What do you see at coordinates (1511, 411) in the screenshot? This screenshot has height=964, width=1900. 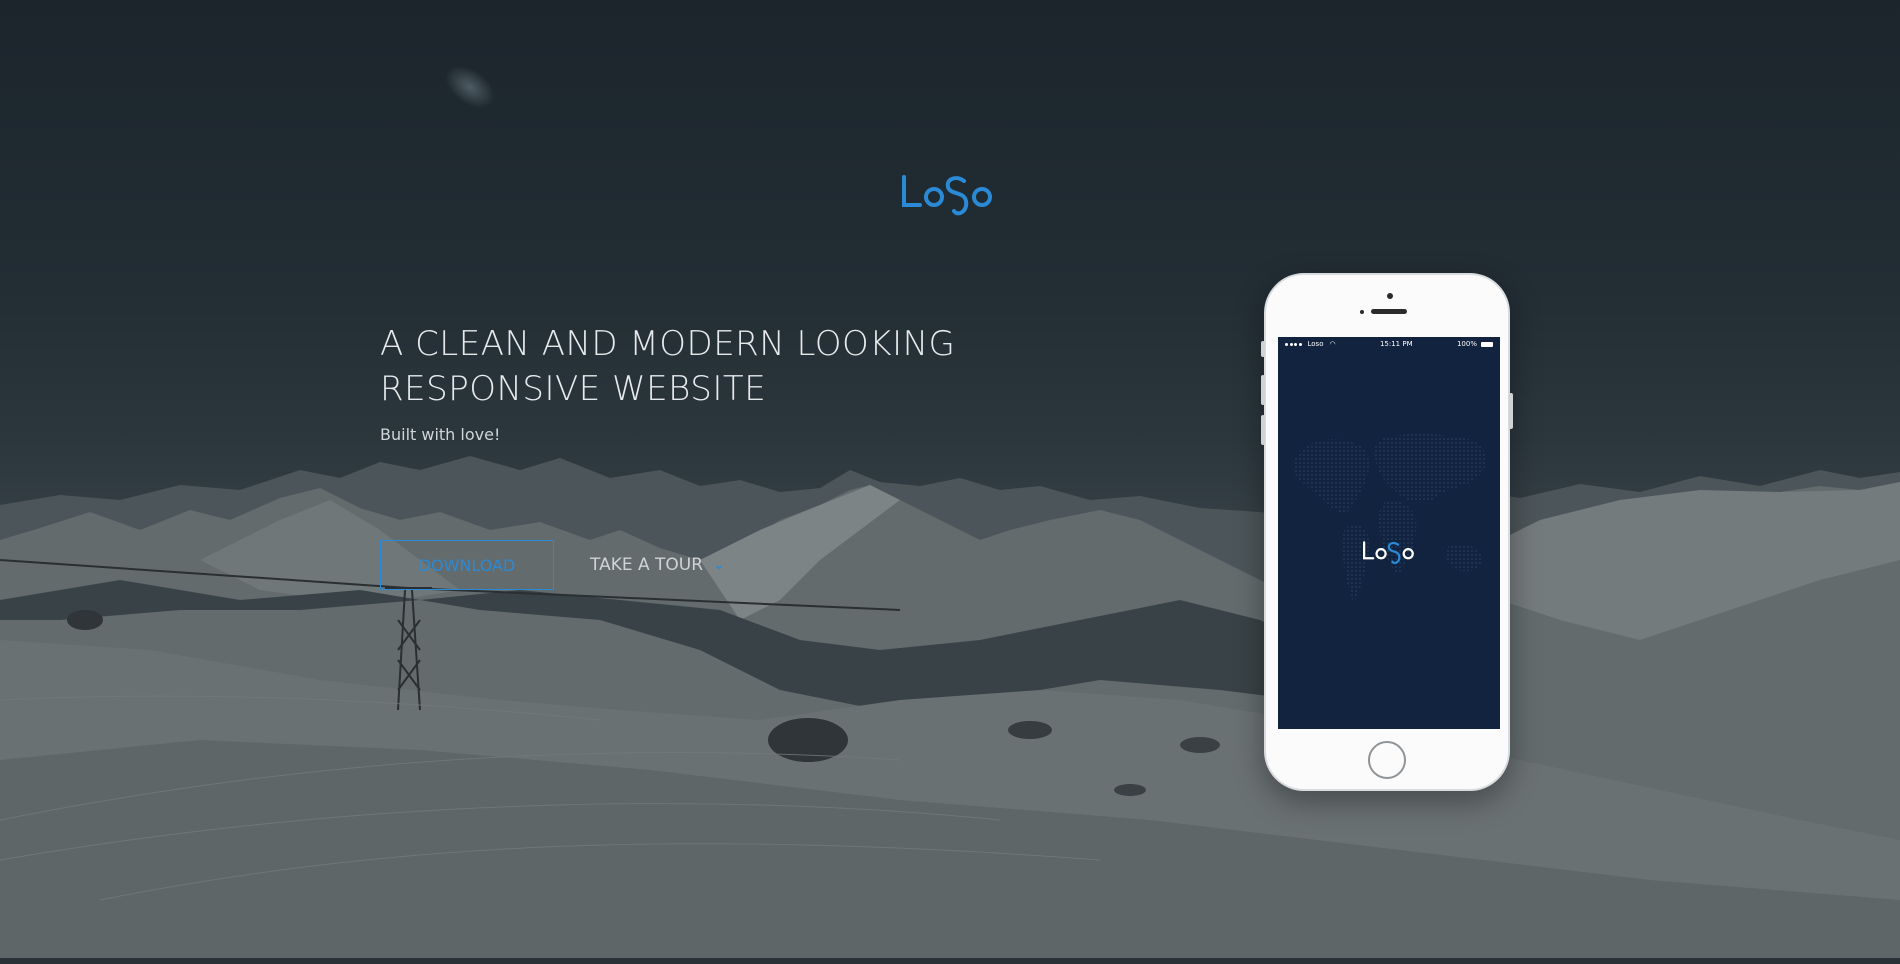 I see `phone-power-button` at bounding box center [1511, 411].